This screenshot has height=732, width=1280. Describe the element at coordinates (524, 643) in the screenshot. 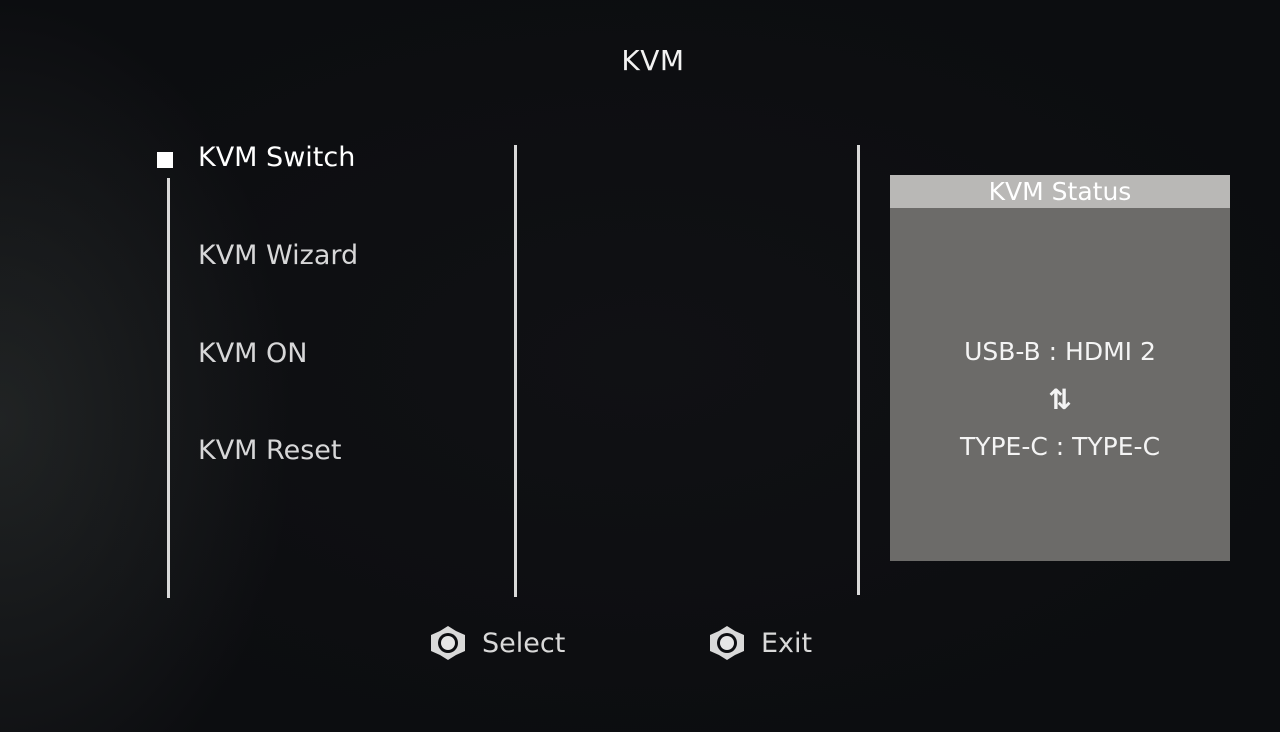

I see `select-label: Select` at that location.